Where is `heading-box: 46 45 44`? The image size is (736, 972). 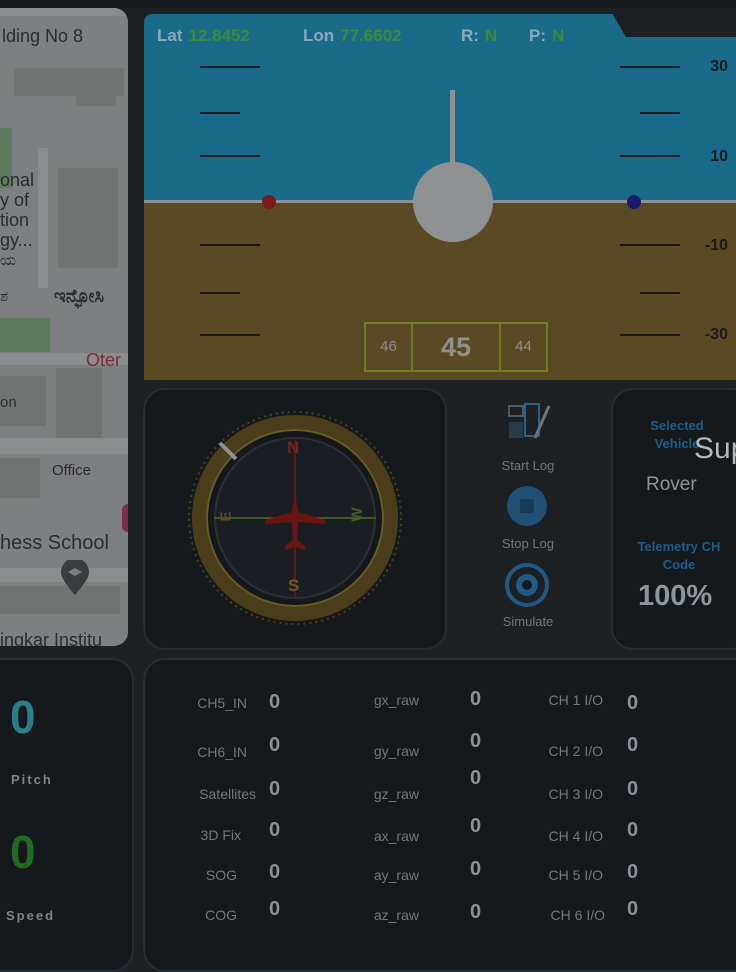
heading-box: 46 45 44 is located at coordinates (456, 347).